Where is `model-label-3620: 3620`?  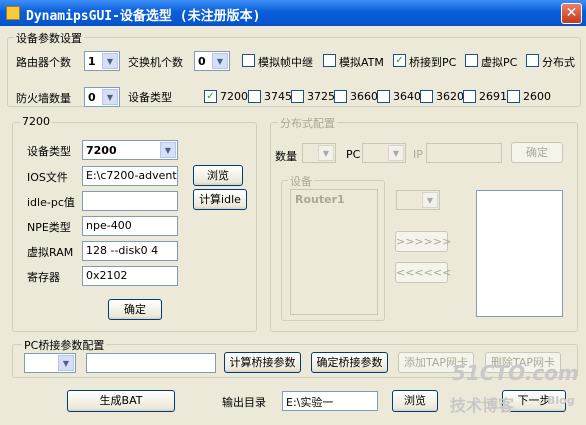
model-label-3620: 3620 is located at coordinates (450, 96).